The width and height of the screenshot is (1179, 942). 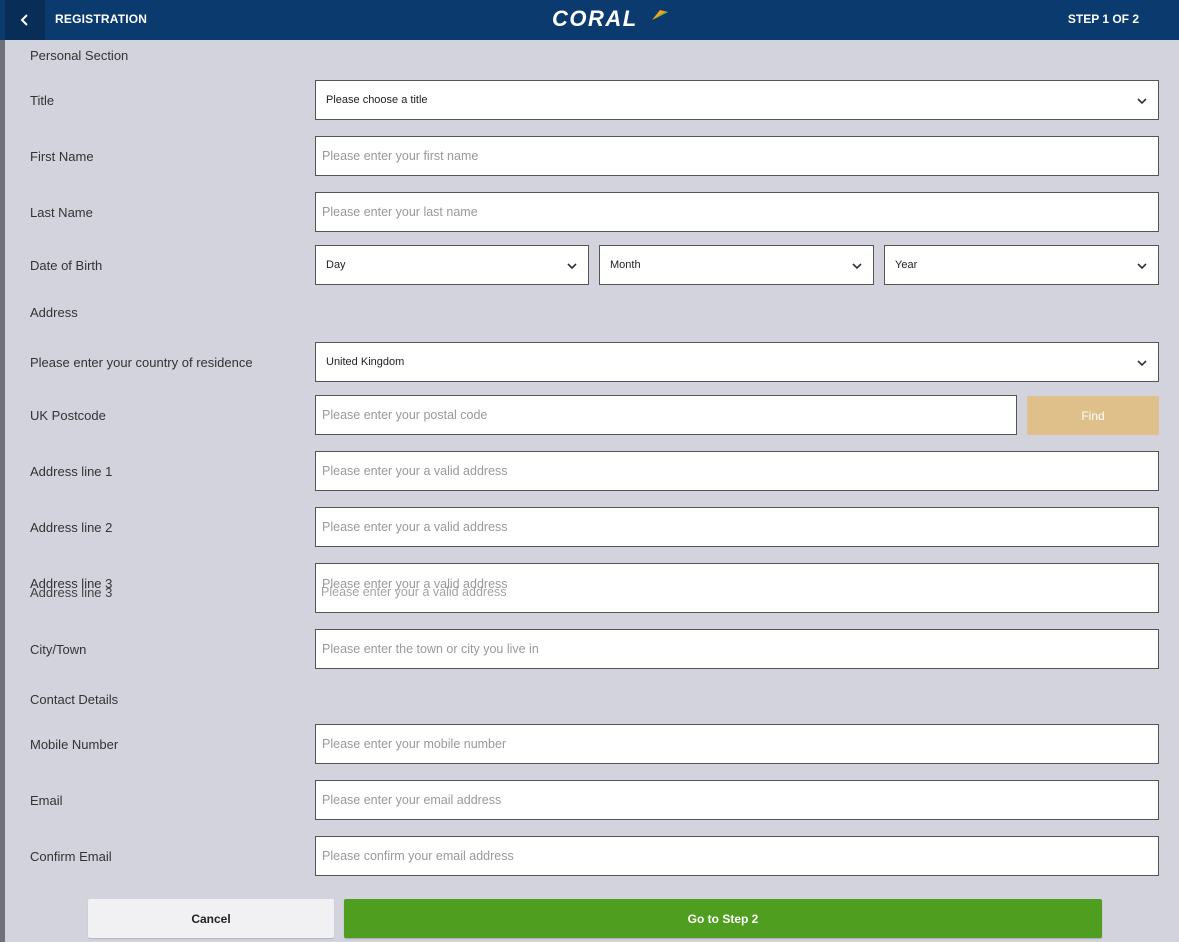 I want to click on address-line-2-label: Address line 2, so click(x=71, y=527).